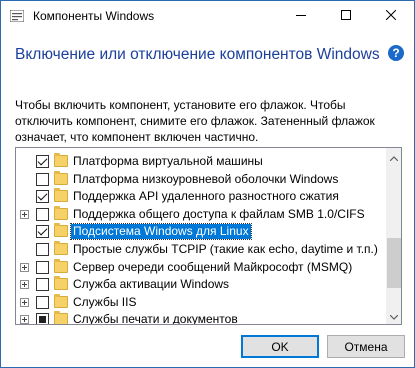 The image size is (415, 368). I want to click on windows-features-icon, so click(17, 16).